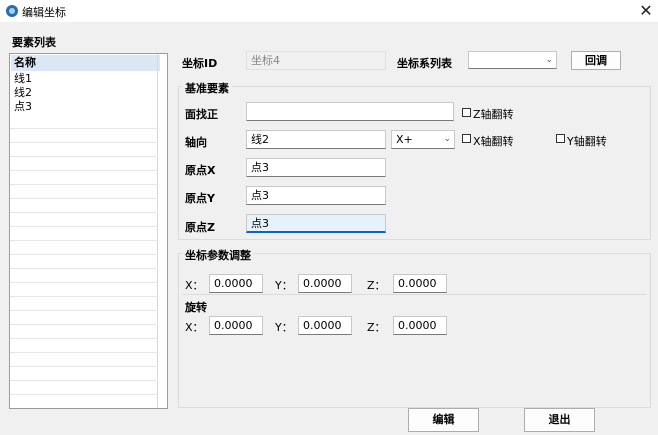  I want to click on list-header: 名称, so click(85, 63).